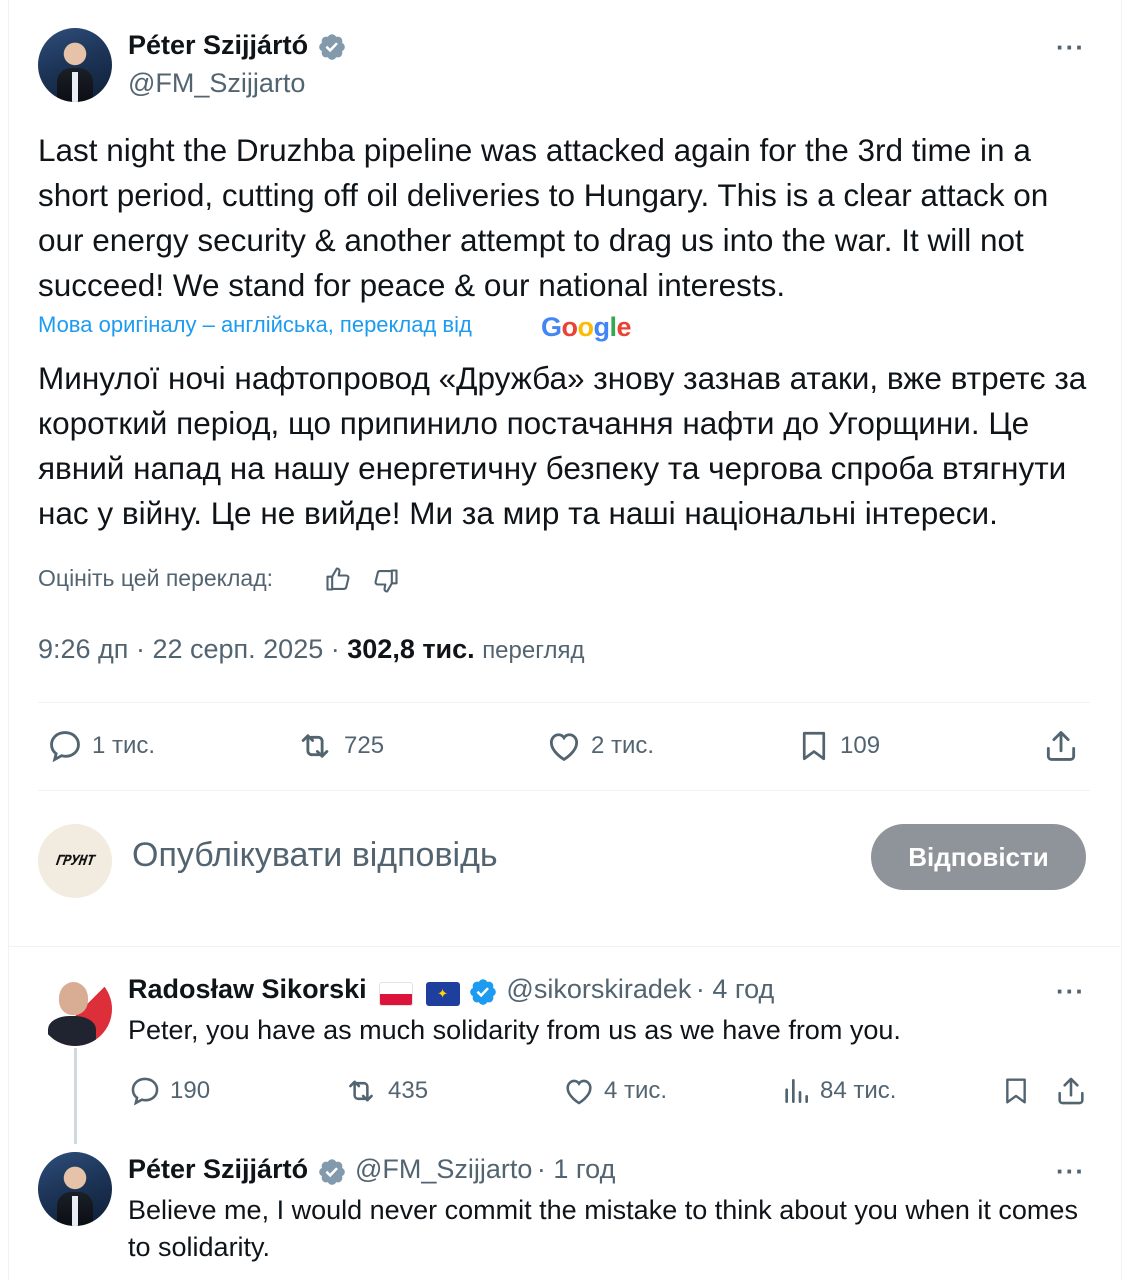 This screenshot has width=1126, height=1280. I want to click on thread-line, so click(75, 1096).